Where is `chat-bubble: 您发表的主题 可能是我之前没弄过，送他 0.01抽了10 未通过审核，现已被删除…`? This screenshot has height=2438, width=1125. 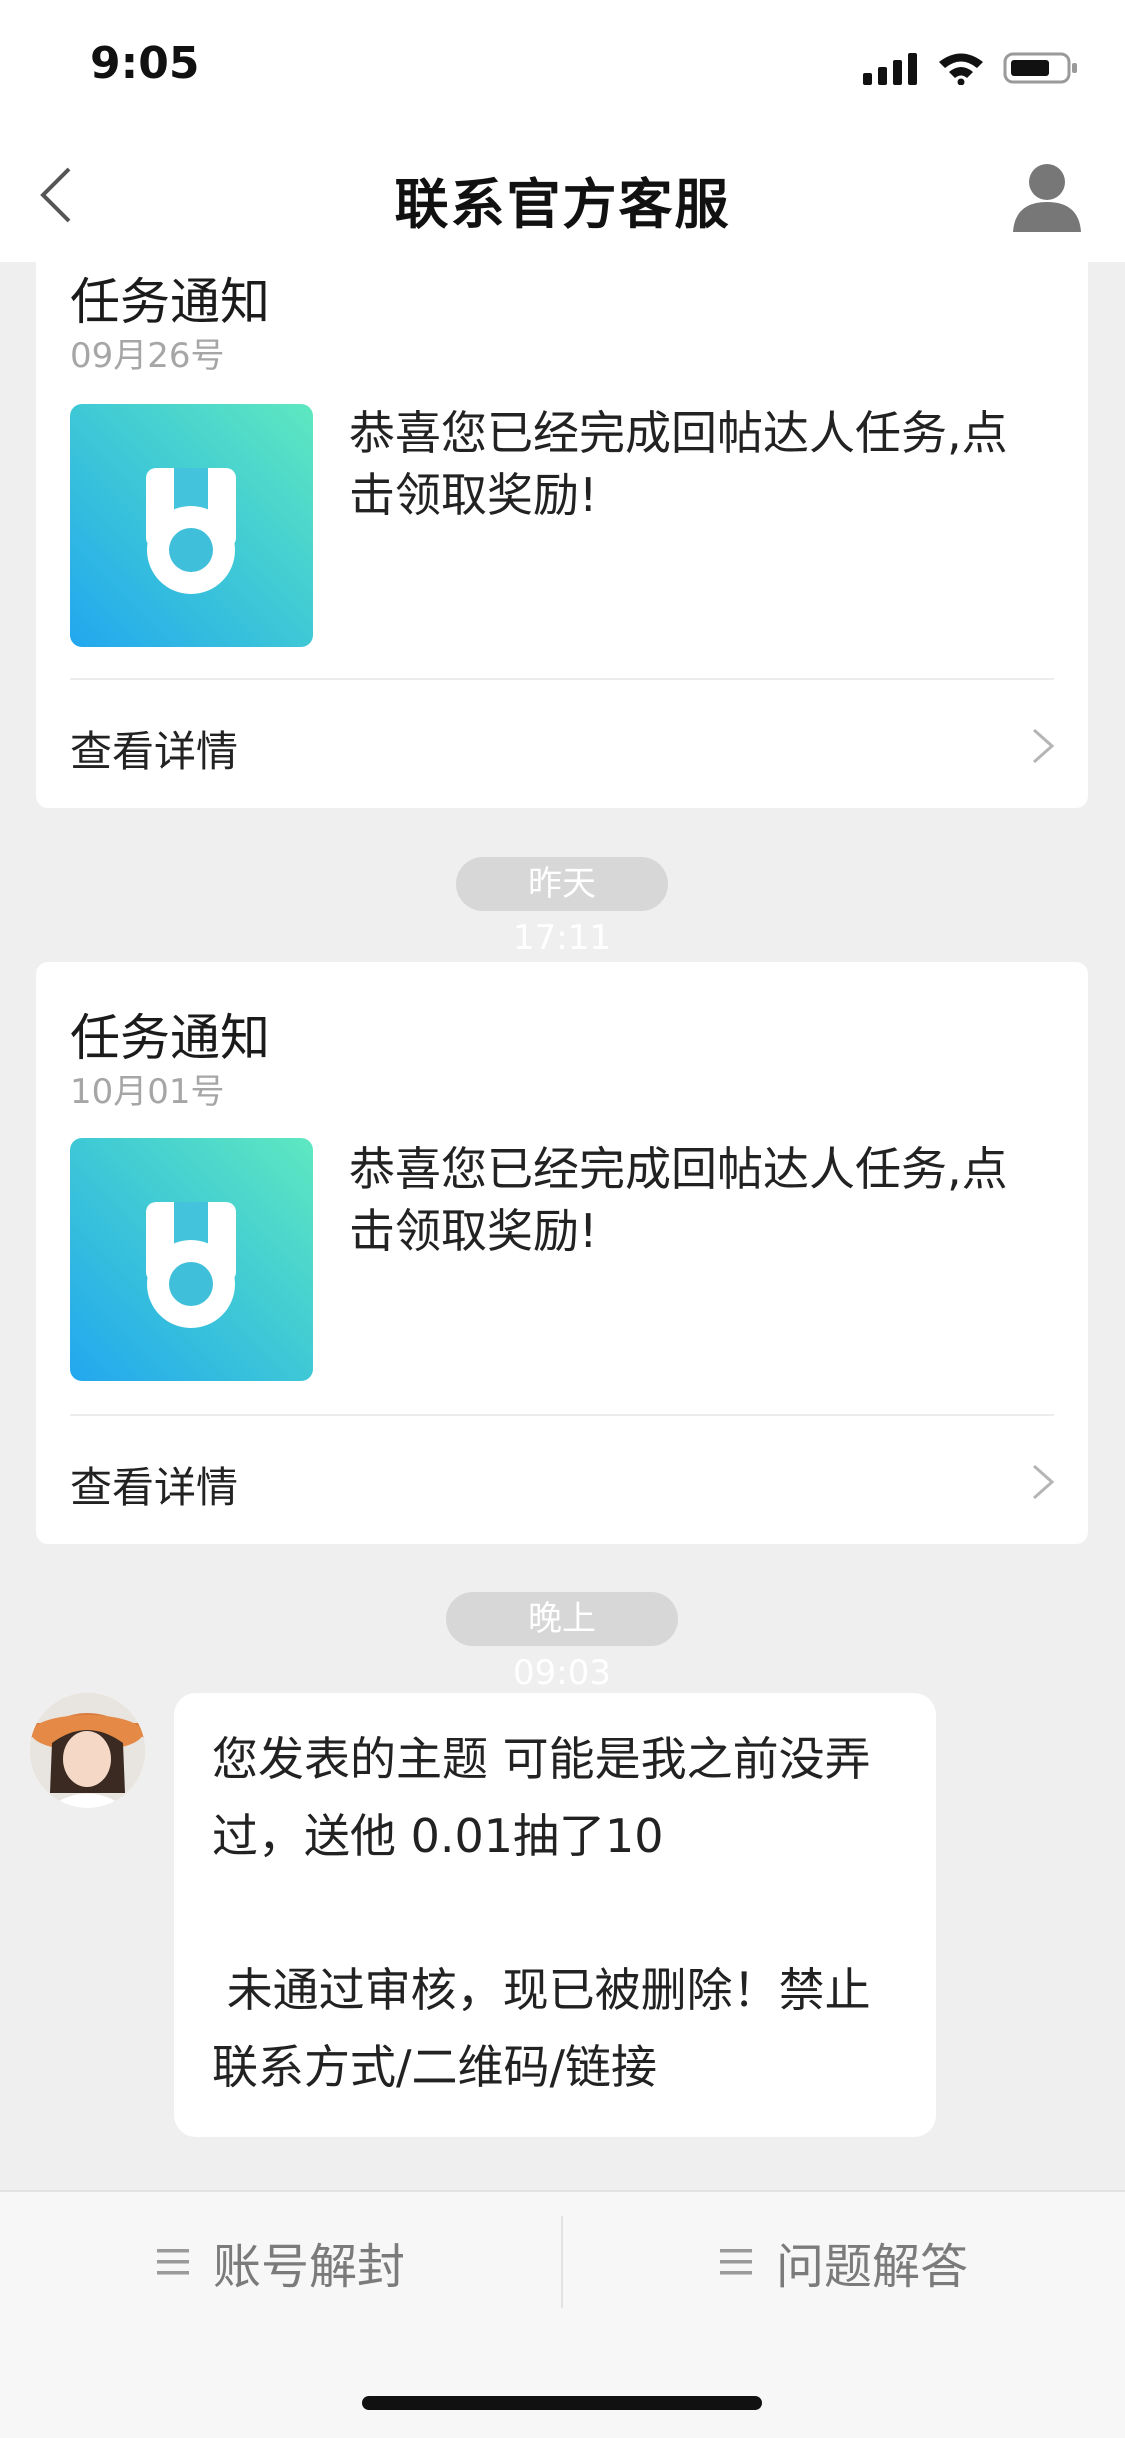
chat-bubble: 您发表的主题 可能是我之前没弄过，送他 0.01抽了10 未通过审核，现已被删除… is located at coordinates (555, 1915).